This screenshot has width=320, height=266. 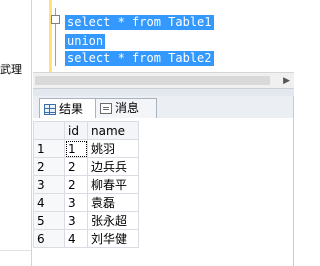 What do you see at coordinates (49, 202) in the screenshot?
I see `row-number: 4` at bounding box center [49, 202].